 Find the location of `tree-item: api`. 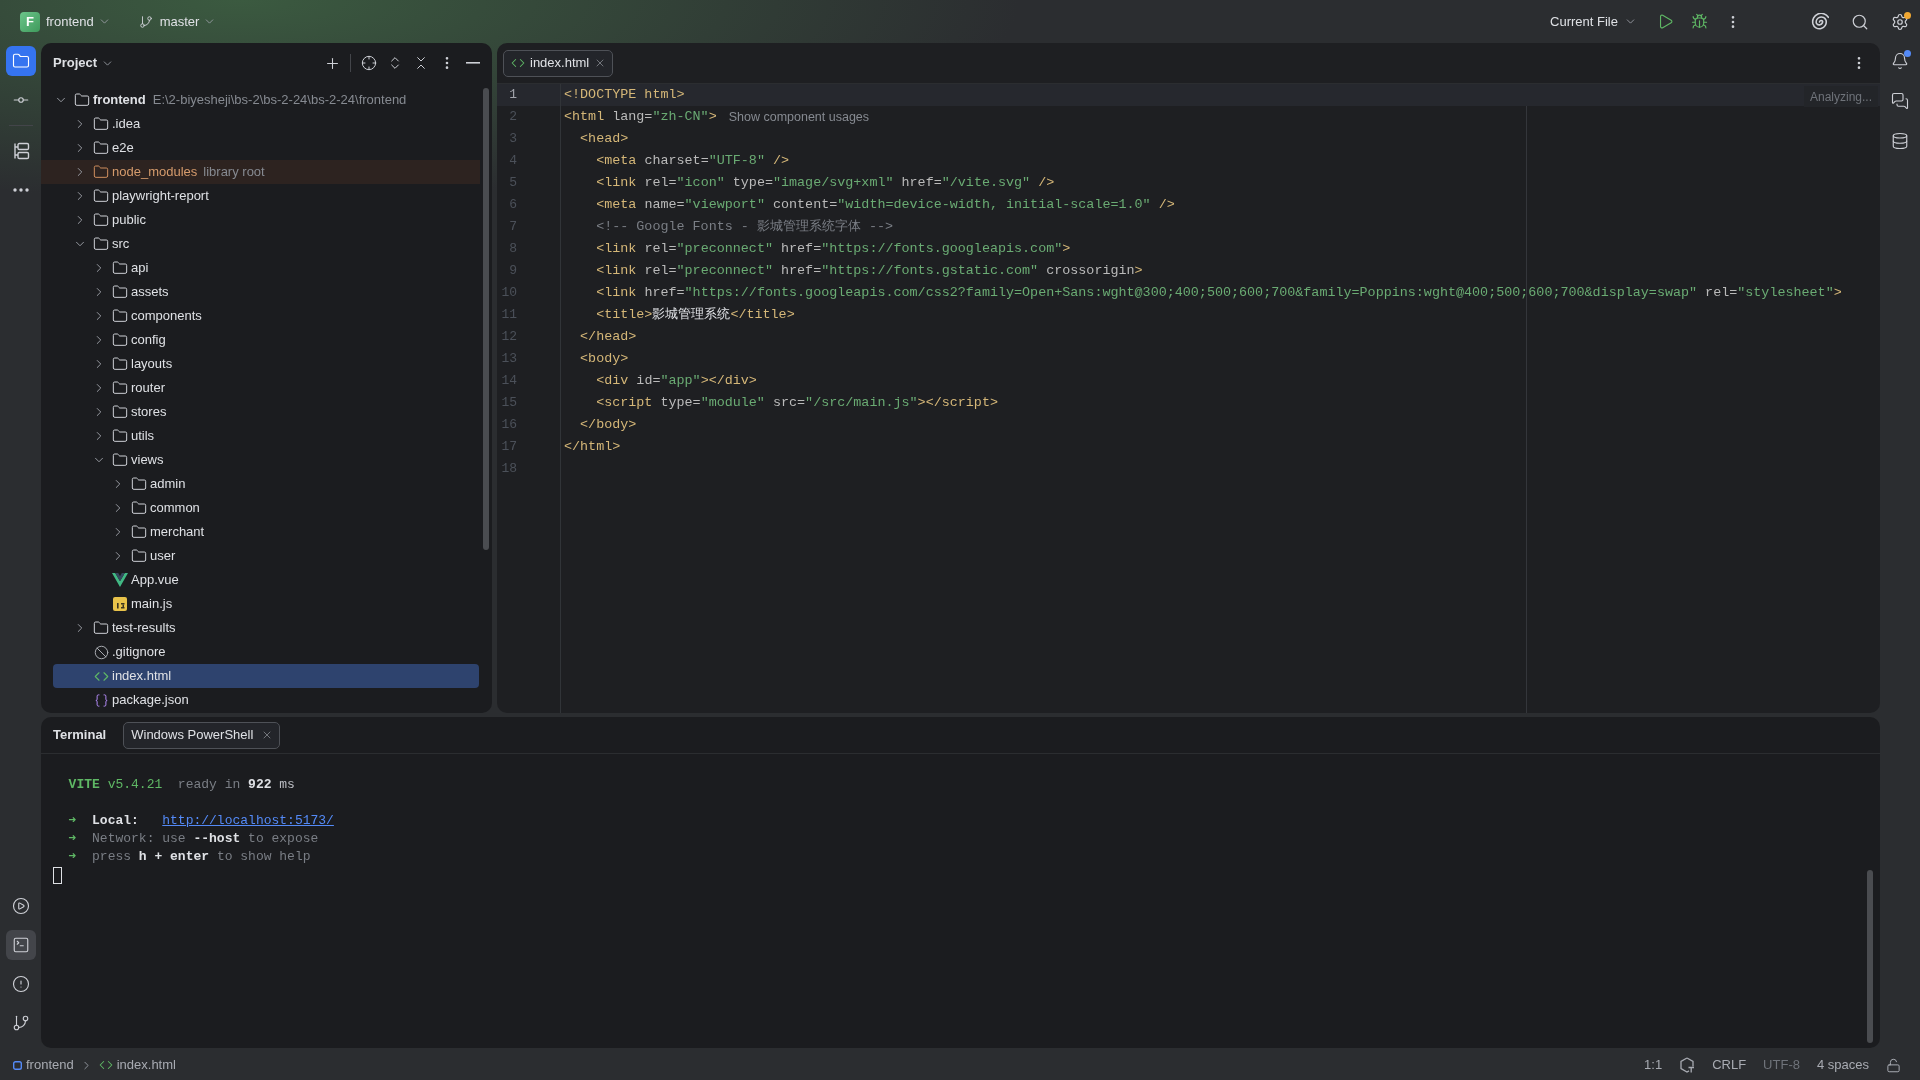

tree-item: api is located at coordinates (266, 268).